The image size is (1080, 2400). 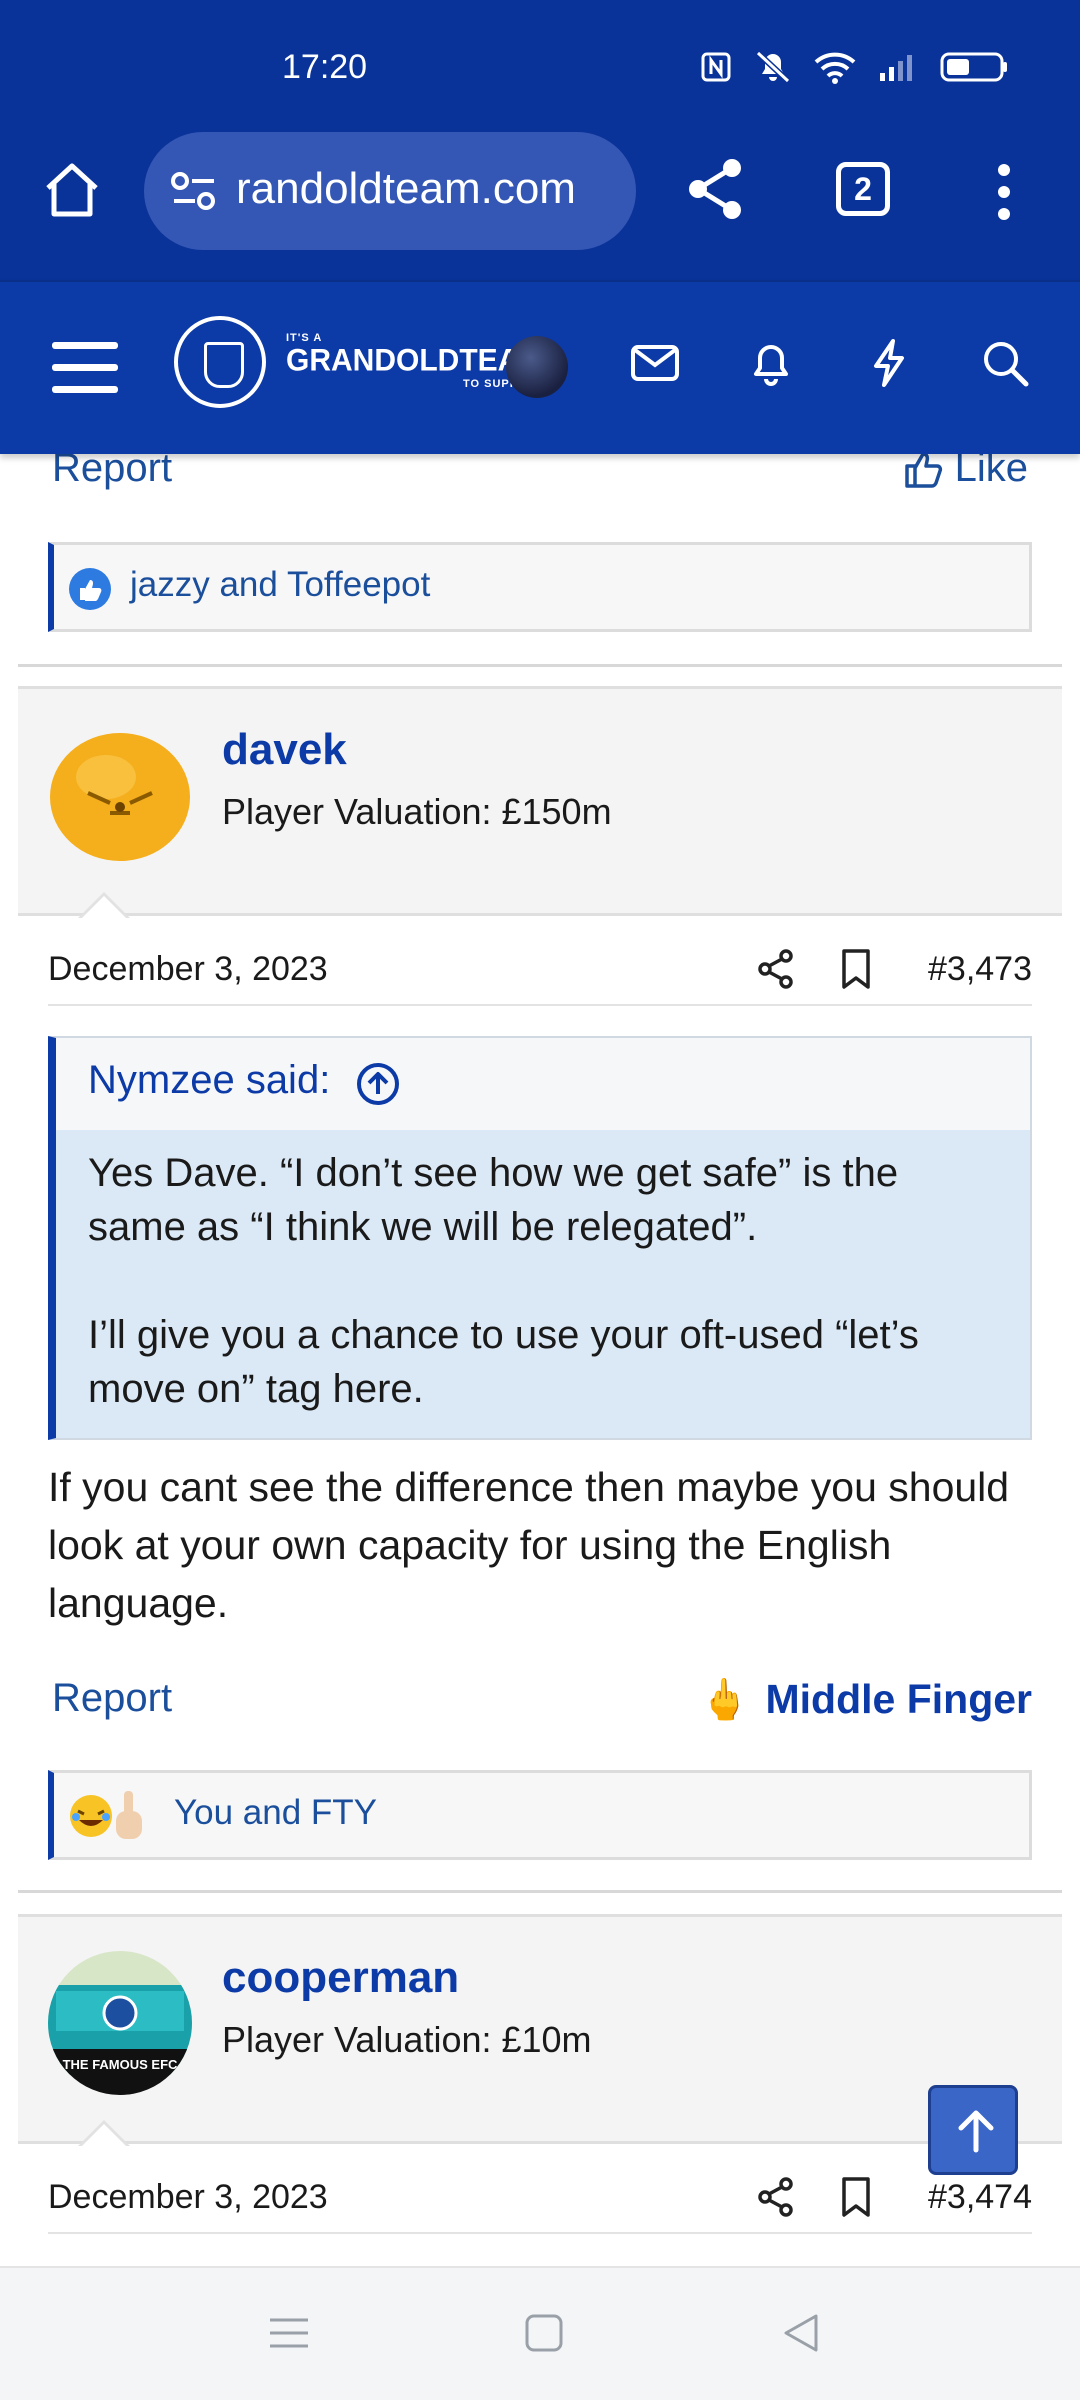 I want to click on avatar-davek, so click(x=120, y=795).